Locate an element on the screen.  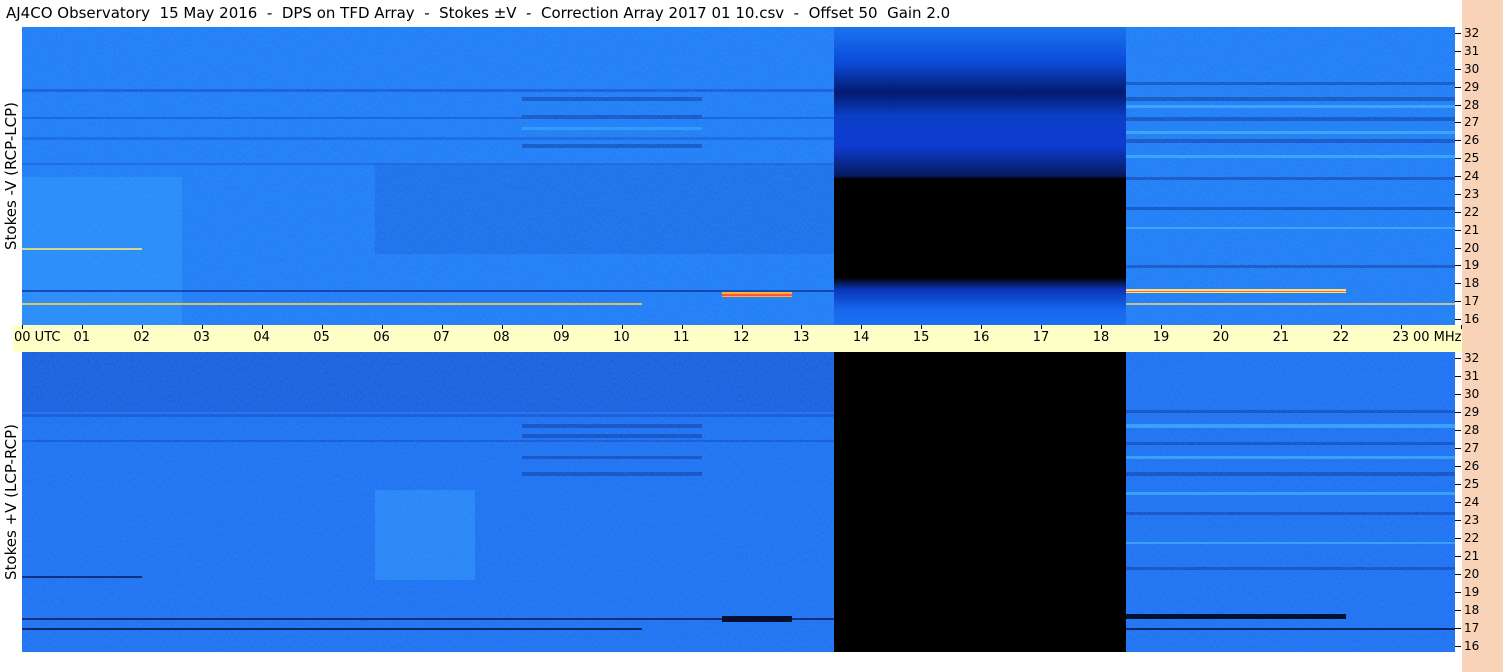
frequency-tick-label: 28 is located at coordinates (1467, 105).